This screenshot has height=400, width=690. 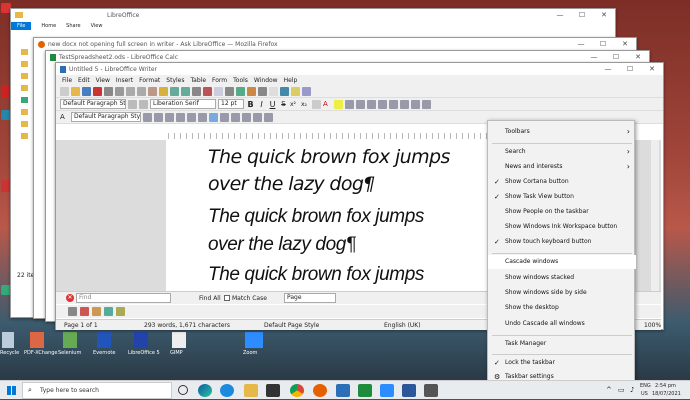 What do you see at coordinates (297, 390) in the screenshot?
I see `chrome-icon` at bounding box center [297, 390].